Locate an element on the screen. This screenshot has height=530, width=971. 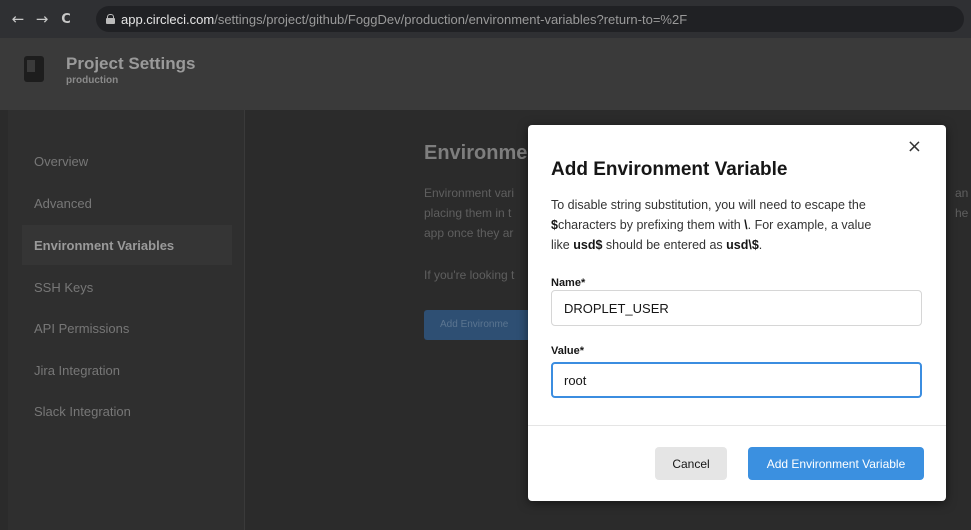
add-environment-variable-button: Add Environment Variable is located at coordinates (836, 463).